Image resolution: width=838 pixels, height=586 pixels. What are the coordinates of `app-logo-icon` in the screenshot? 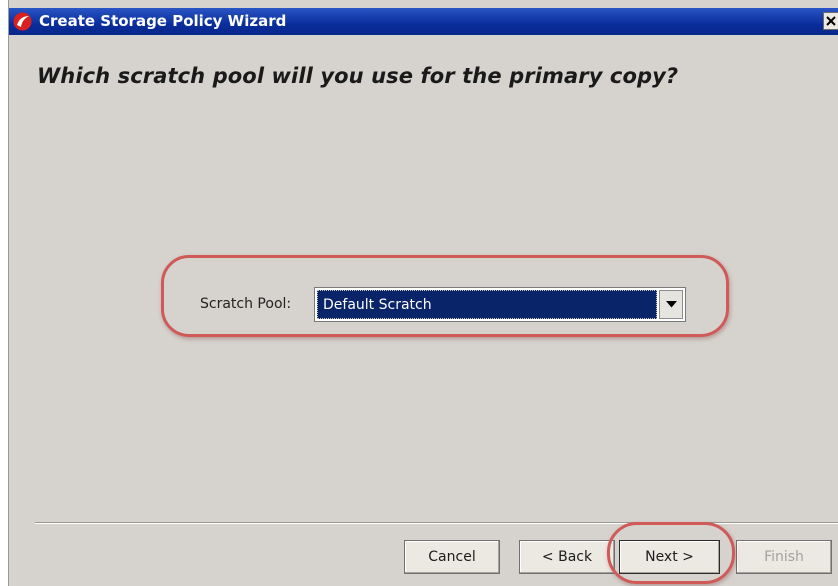 It's located at (22, 21).